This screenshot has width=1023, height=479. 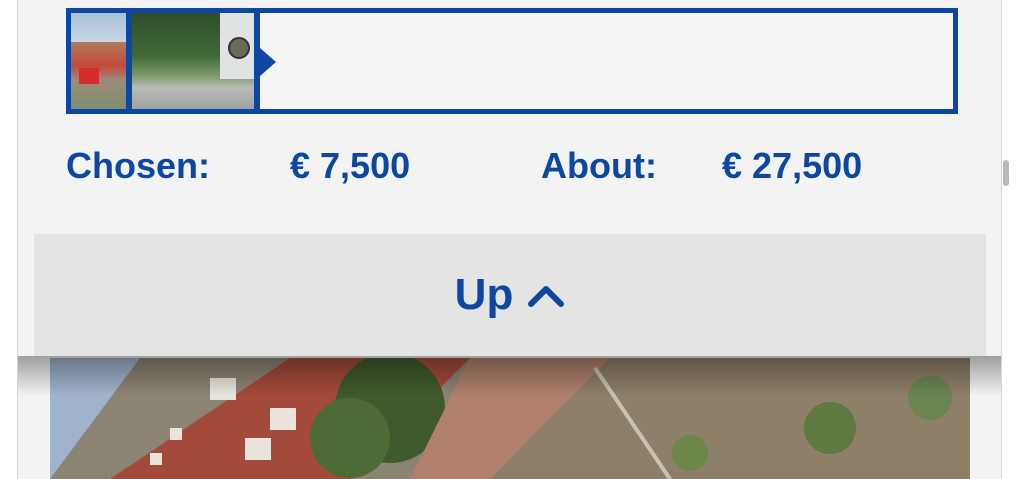 What do you see at coordinates (599, 165) in the screenshot?
I see `about-label: About:` at bounding box center [599, 165].